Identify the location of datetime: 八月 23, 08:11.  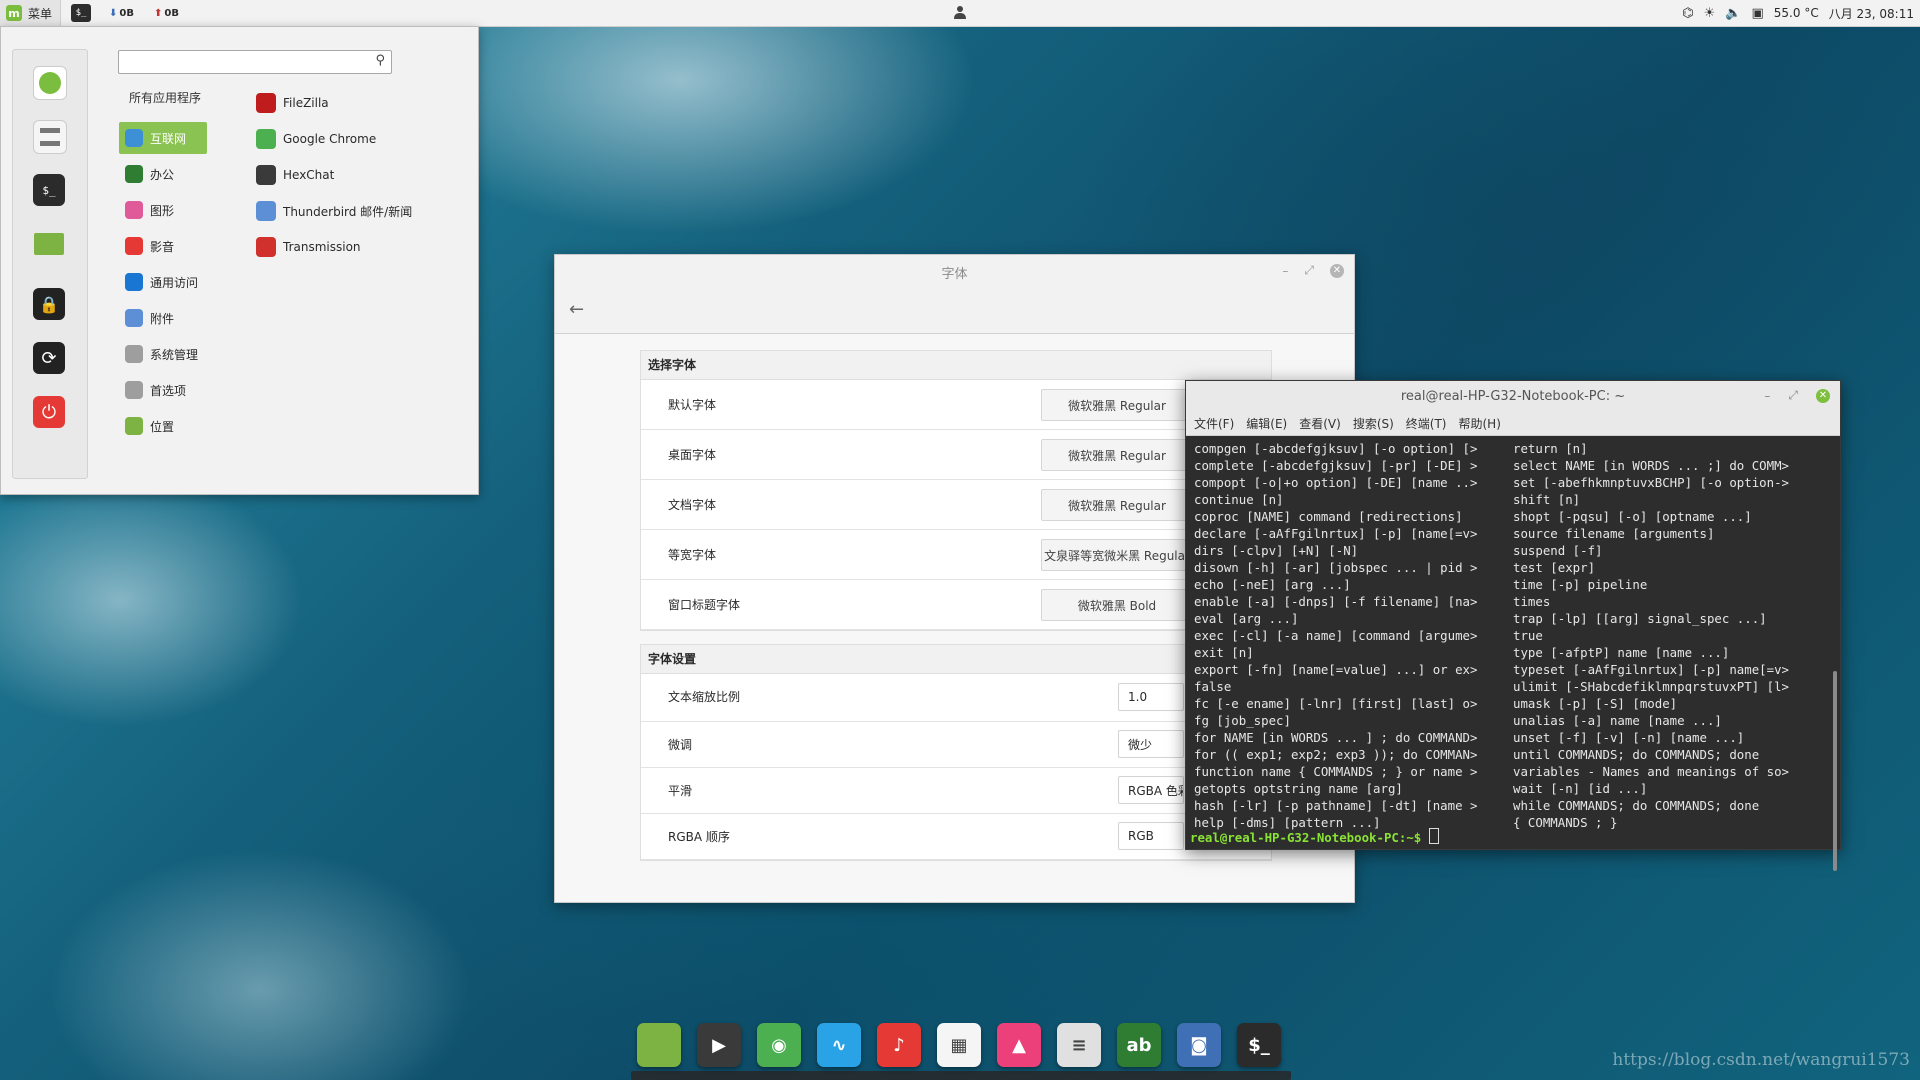
(1871, 13).